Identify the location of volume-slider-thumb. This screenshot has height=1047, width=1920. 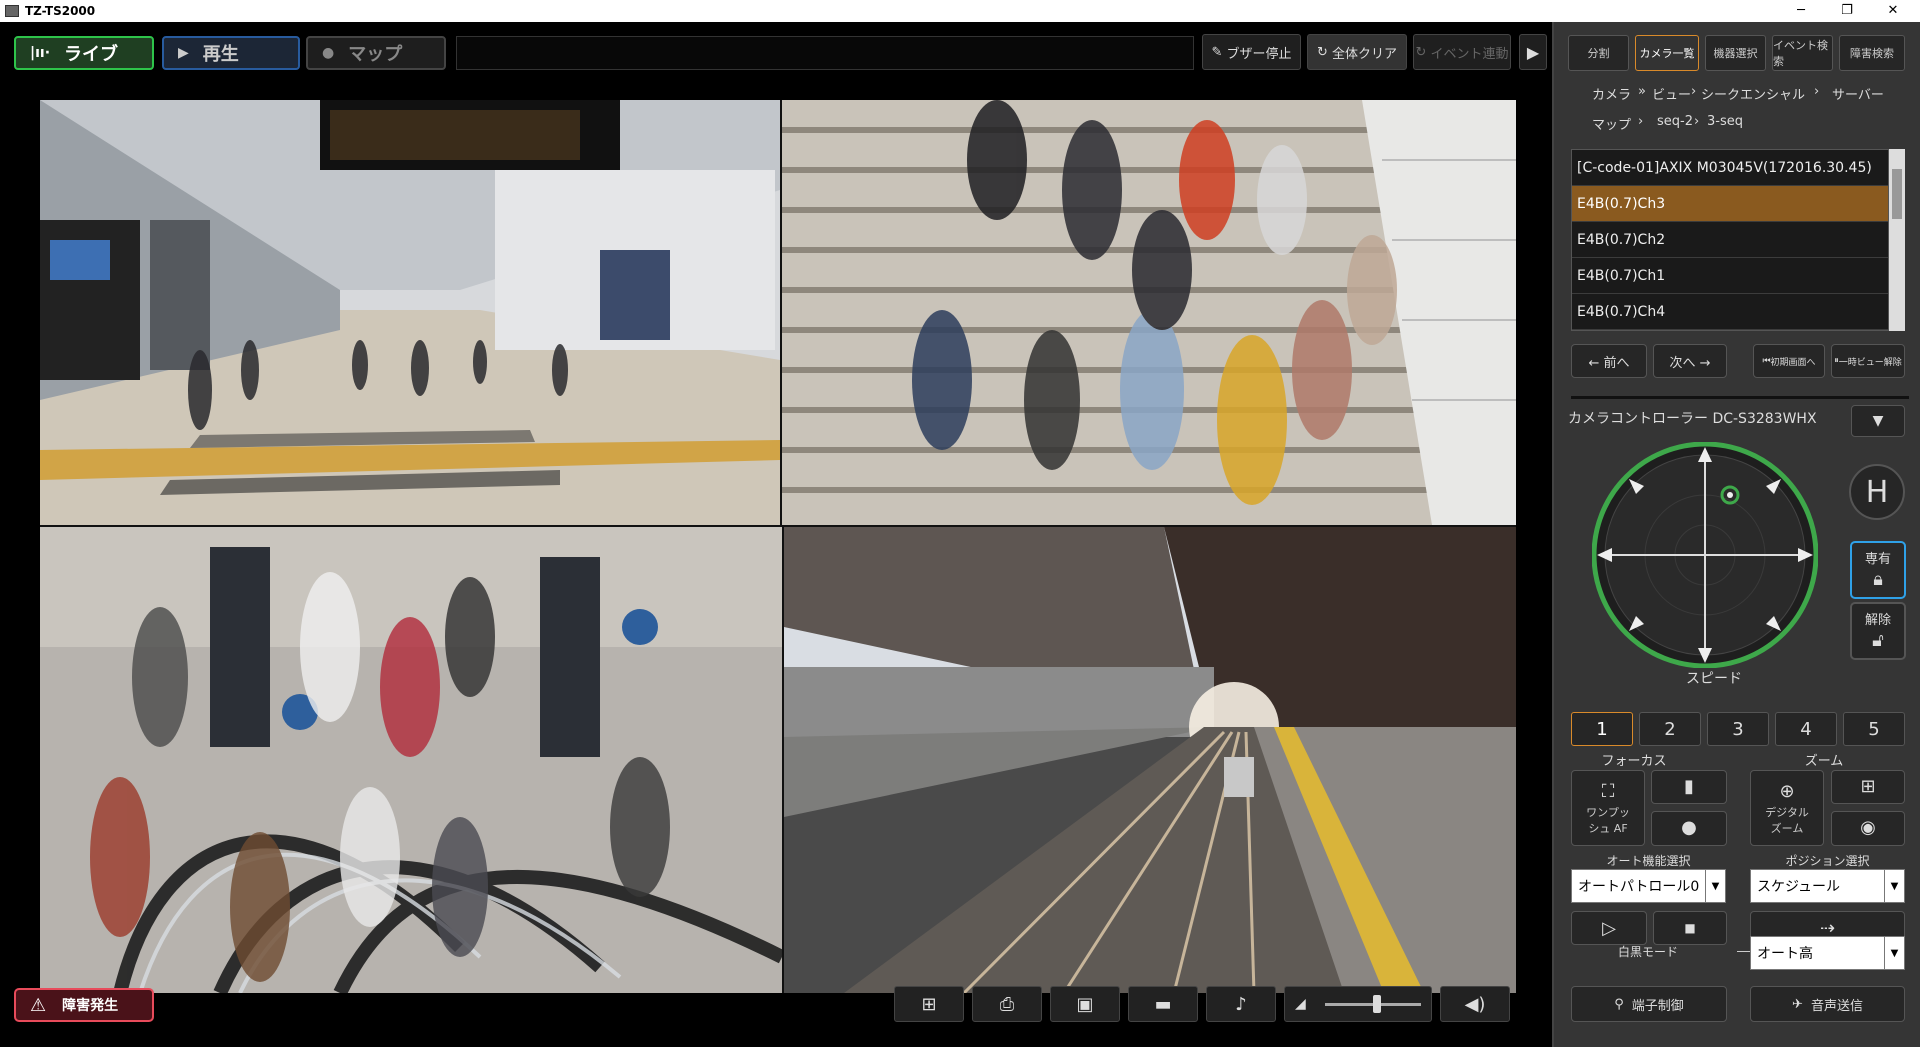
(1377, 1004).